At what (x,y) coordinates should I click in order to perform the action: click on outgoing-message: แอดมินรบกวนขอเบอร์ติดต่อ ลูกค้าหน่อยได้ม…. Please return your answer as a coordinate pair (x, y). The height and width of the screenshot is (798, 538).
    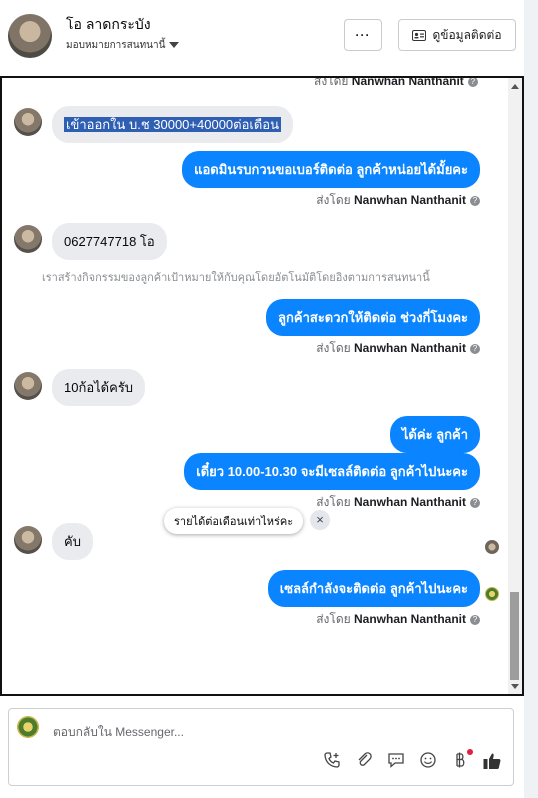
    Looking at the image, I should click on (331, 169).